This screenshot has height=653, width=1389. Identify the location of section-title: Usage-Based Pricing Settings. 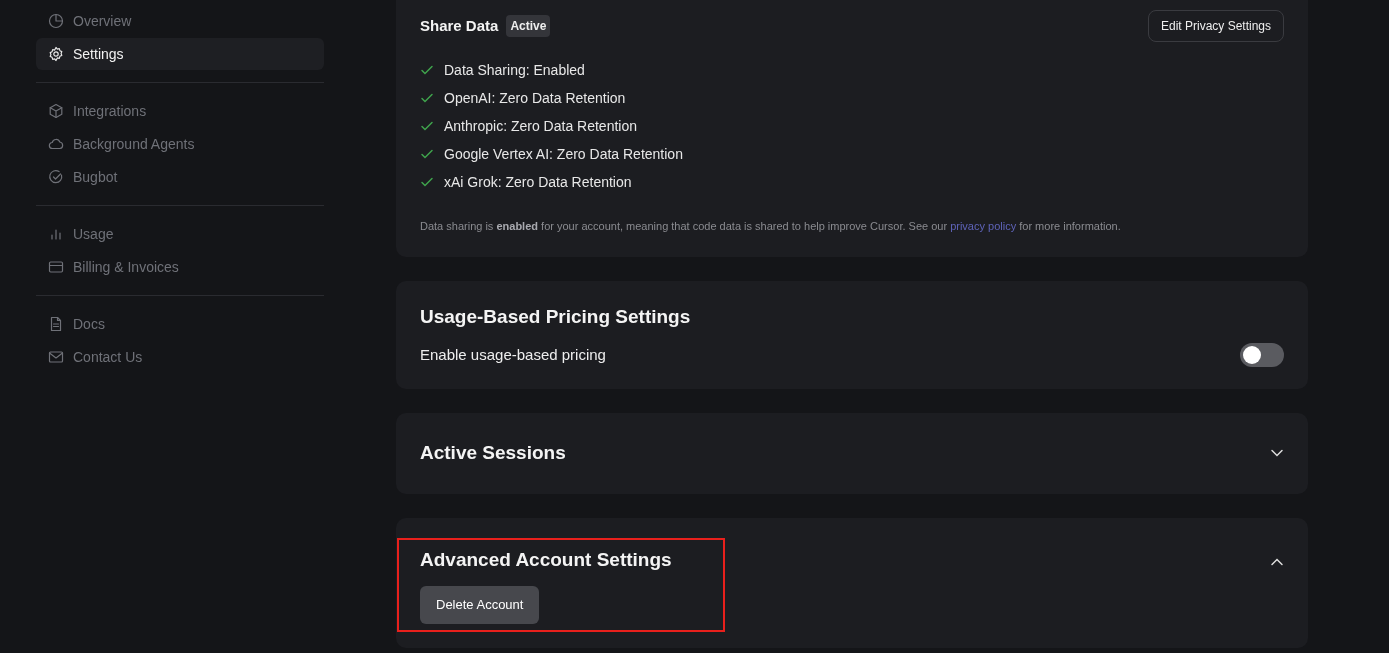
(556, 316).